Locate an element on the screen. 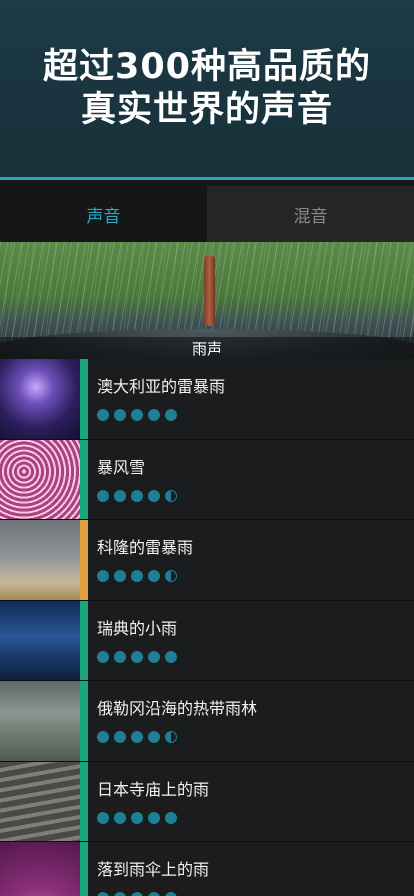 The width and height of the screenshot is (414, 896). sound-row: 暴风雪 is located at coordinates (207, 479).